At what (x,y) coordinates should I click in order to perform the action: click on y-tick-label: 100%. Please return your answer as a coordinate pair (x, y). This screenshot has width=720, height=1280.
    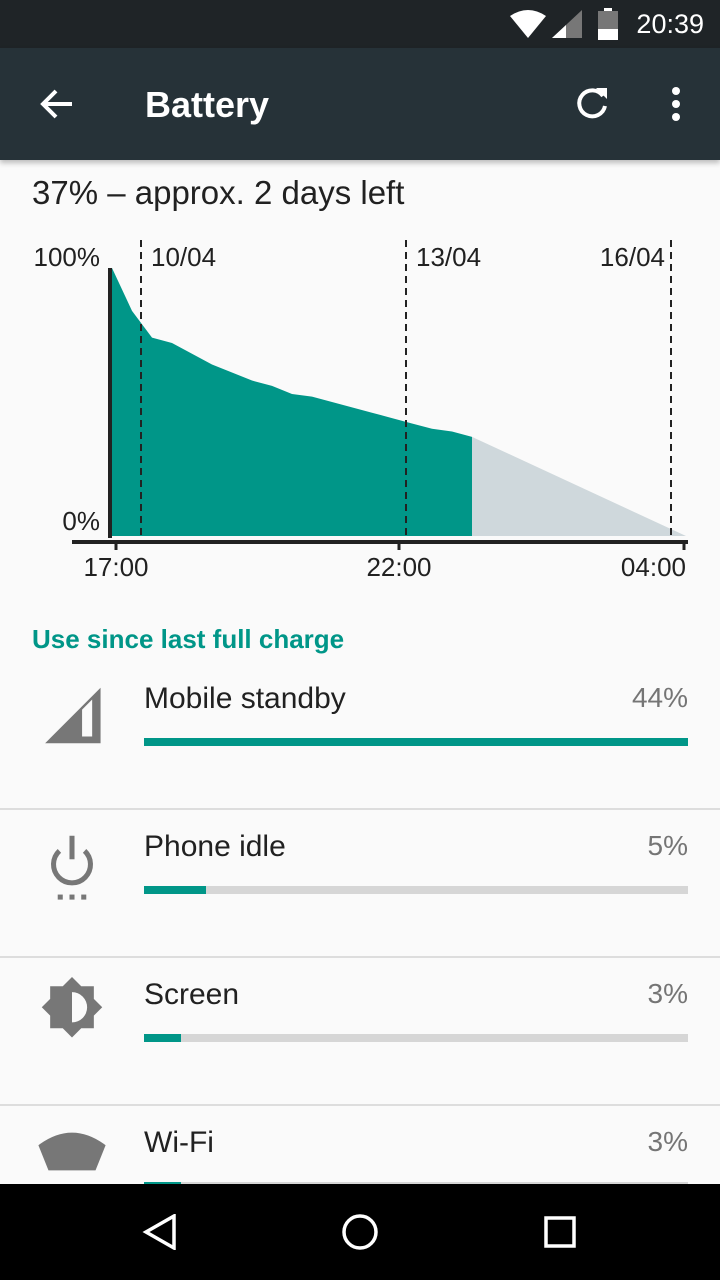
    Looking at the image, I should click on (67, 257).